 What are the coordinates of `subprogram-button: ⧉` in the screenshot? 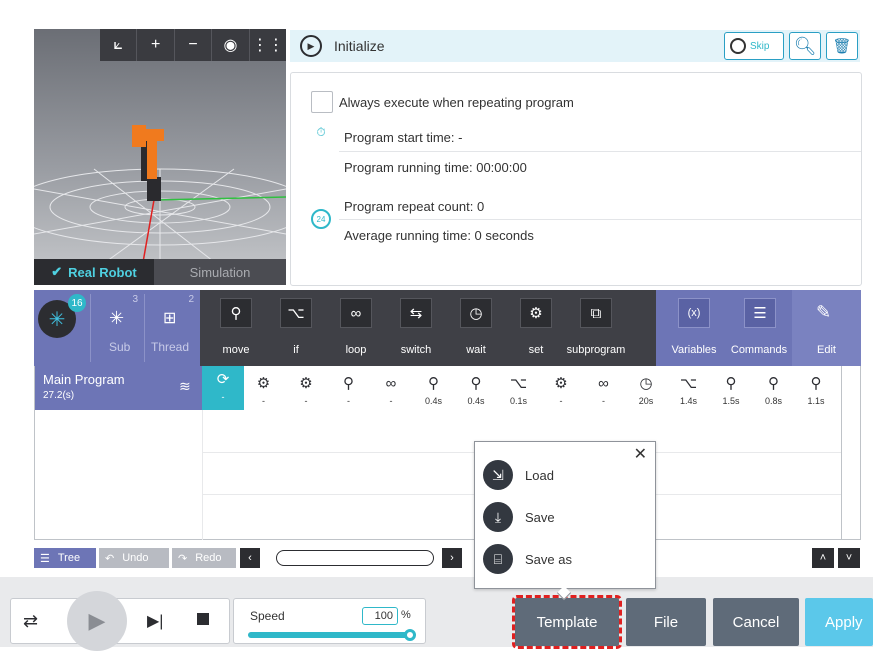 It's located at (596, 313).